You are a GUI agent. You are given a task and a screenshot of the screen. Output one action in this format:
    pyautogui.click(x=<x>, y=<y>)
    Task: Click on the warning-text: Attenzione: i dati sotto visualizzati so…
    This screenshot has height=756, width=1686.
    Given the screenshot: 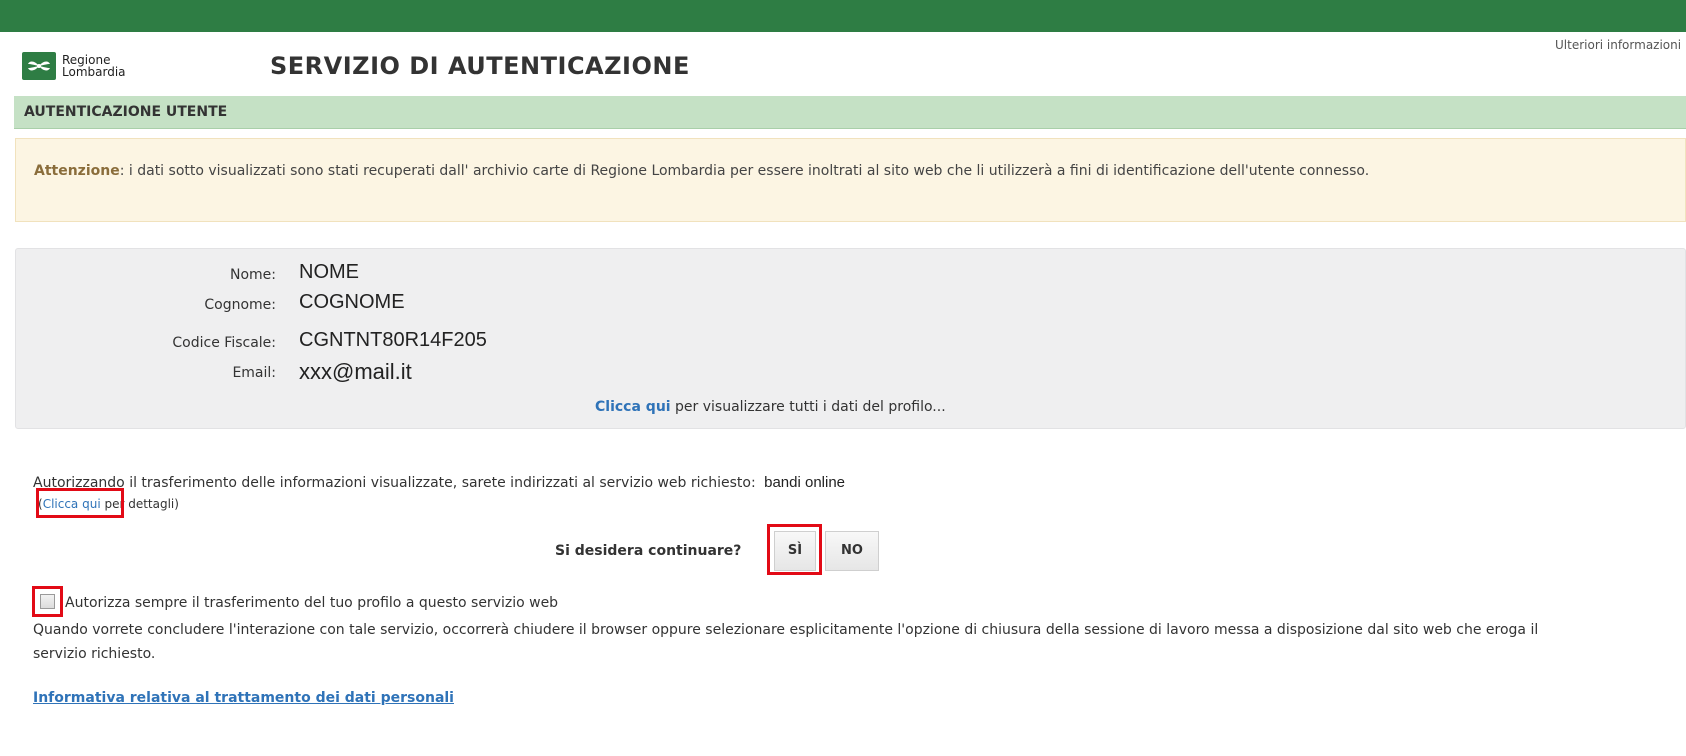 What is the action you would take?
    pyautogui.click(x=814, y=171)
    